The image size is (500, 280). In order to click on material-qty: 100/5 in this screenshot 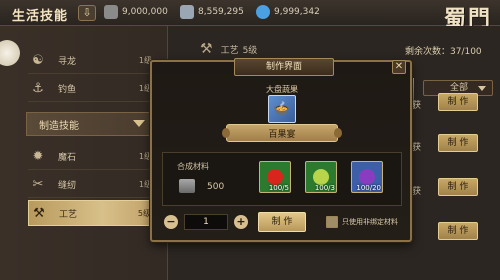, I will do `click(278, 188)`.